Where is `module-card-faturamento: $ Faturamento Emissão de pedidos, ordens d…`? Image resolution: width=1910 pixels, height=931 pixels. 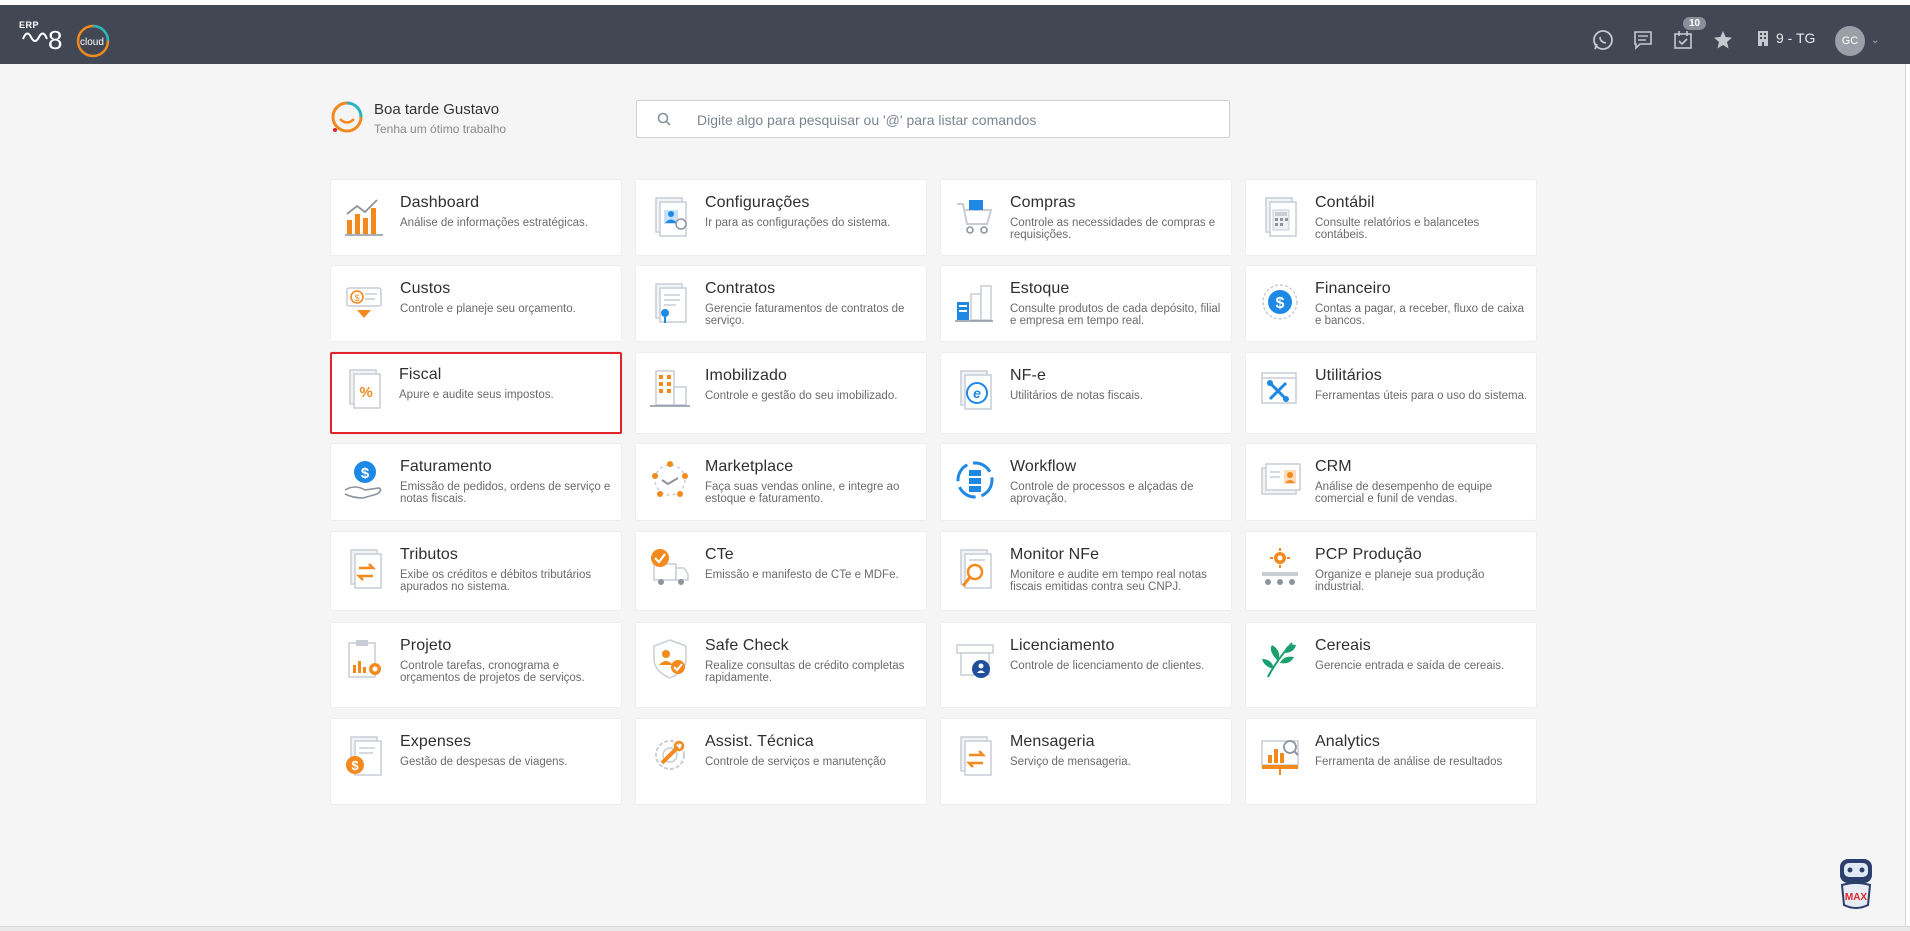
module-card-faturamento: $ Faturamento Emissão de pedidos, ordens d… is located at coordinates (476, 482).